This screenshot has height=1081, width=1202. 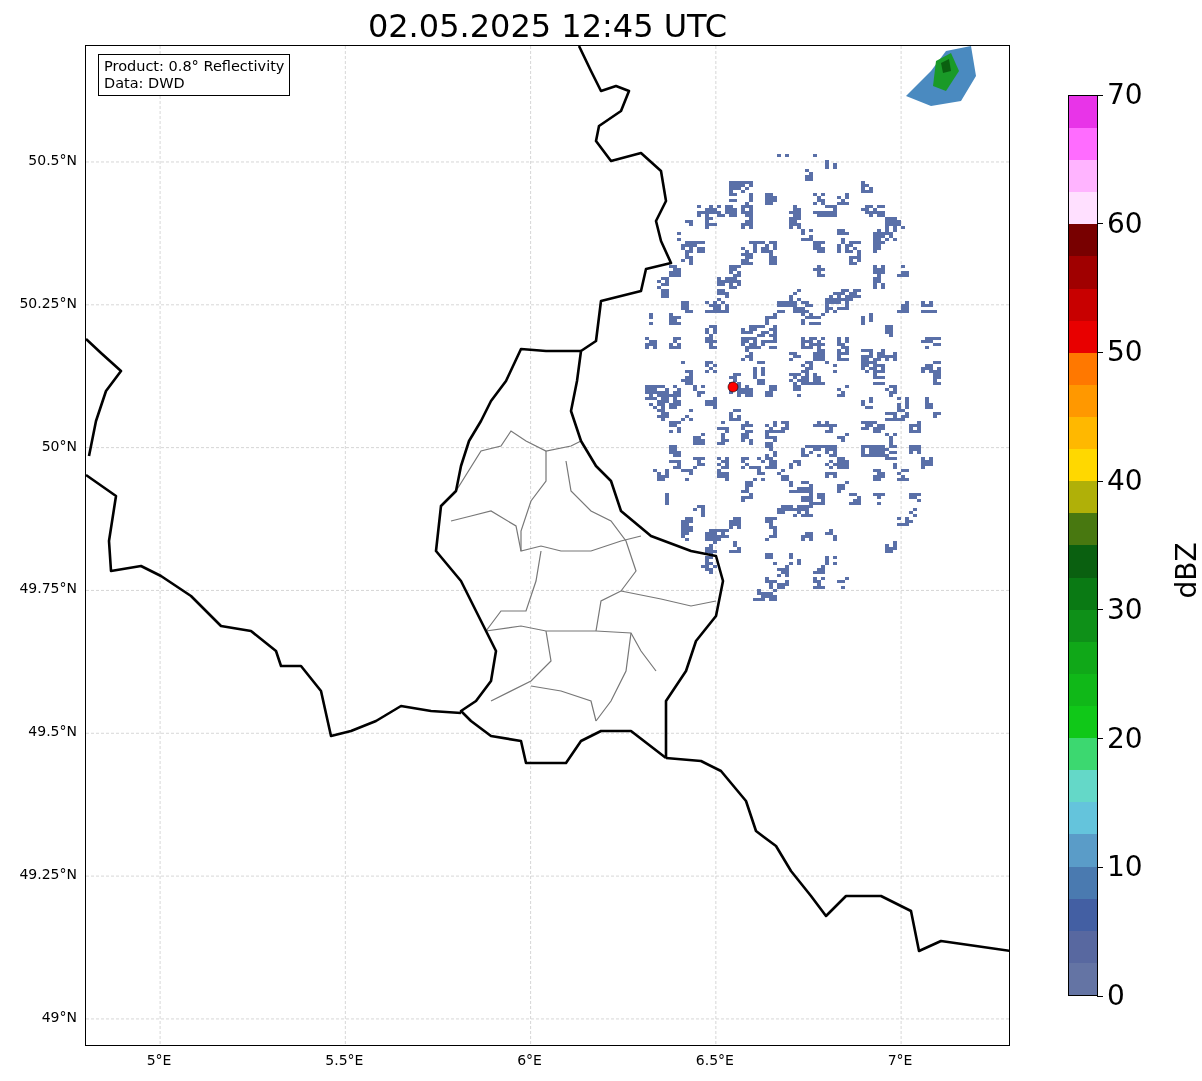 I want to click on colorbar-tick-label: 20, so click(x=1120, y=738).